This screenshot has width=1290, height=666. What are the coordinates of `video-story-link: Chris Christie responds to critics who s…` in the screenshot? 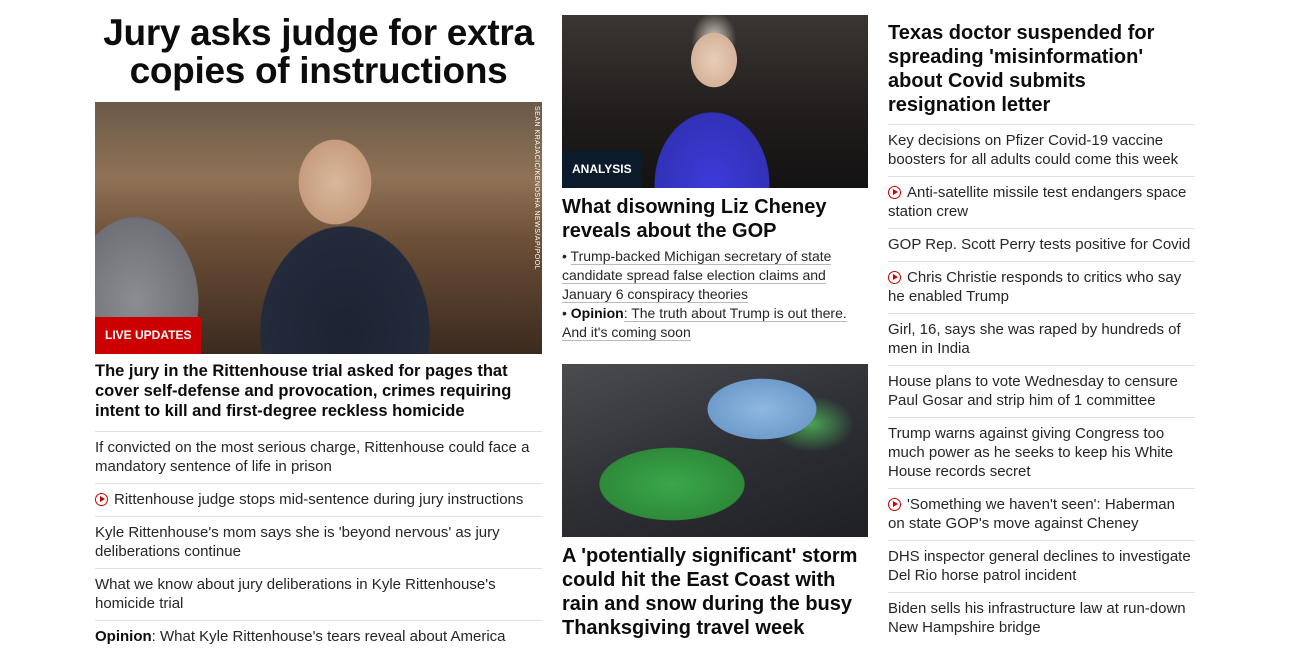 It's located at (1034, 287).